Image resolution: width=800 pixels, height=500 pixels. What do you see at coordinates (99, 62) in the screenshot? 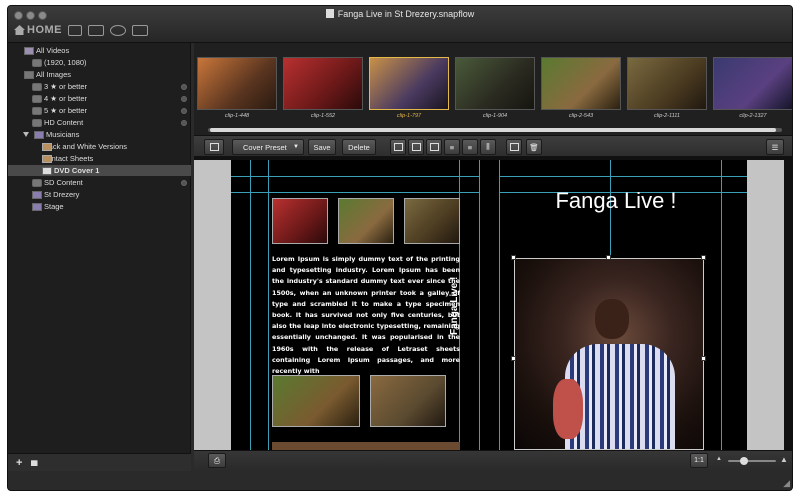
I see `sidebar-item-1920: (1920, 1080)` at bounding box center [99, 62].